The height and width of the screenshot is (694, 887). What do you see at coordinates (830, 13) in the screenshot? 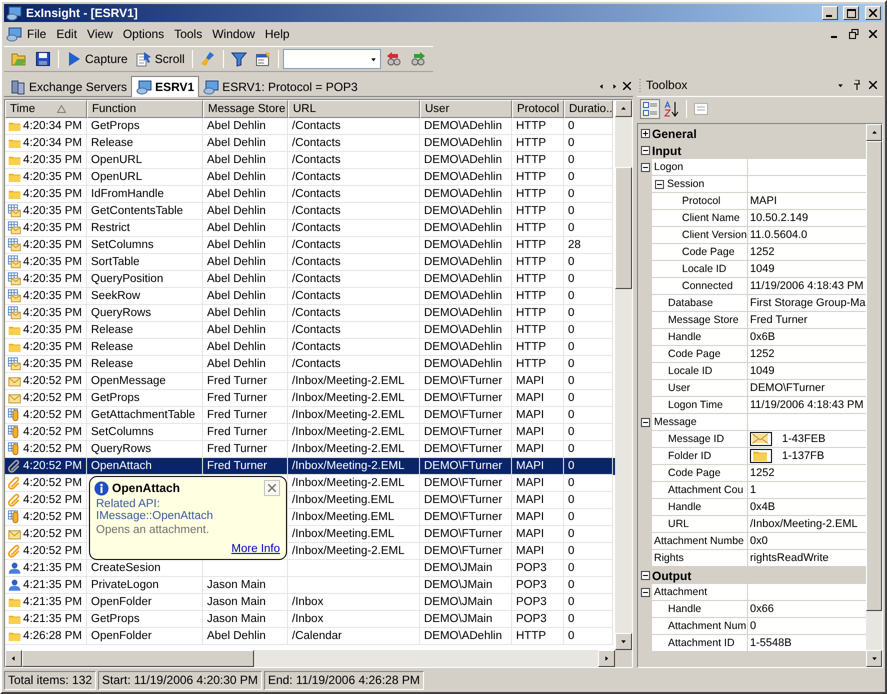
I see `minimize-button` at bounding box center [830, 13].